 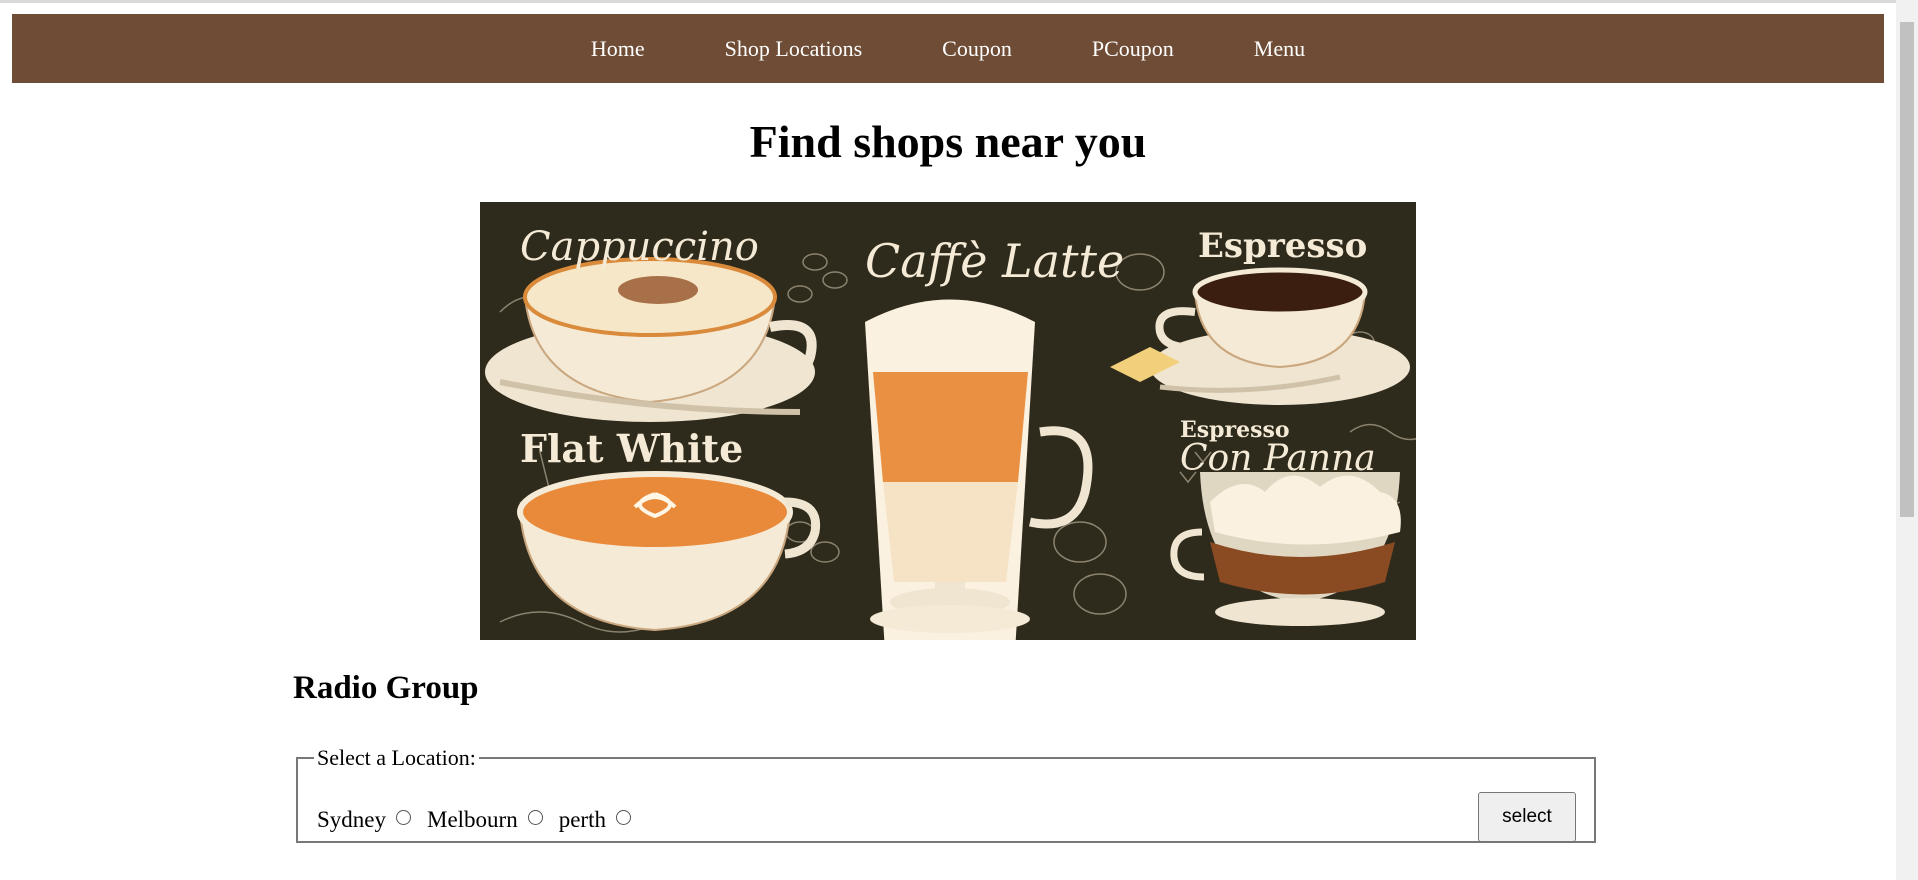 I want to click on con-panna-label: Con Panna, so click(x=1278, y=458).